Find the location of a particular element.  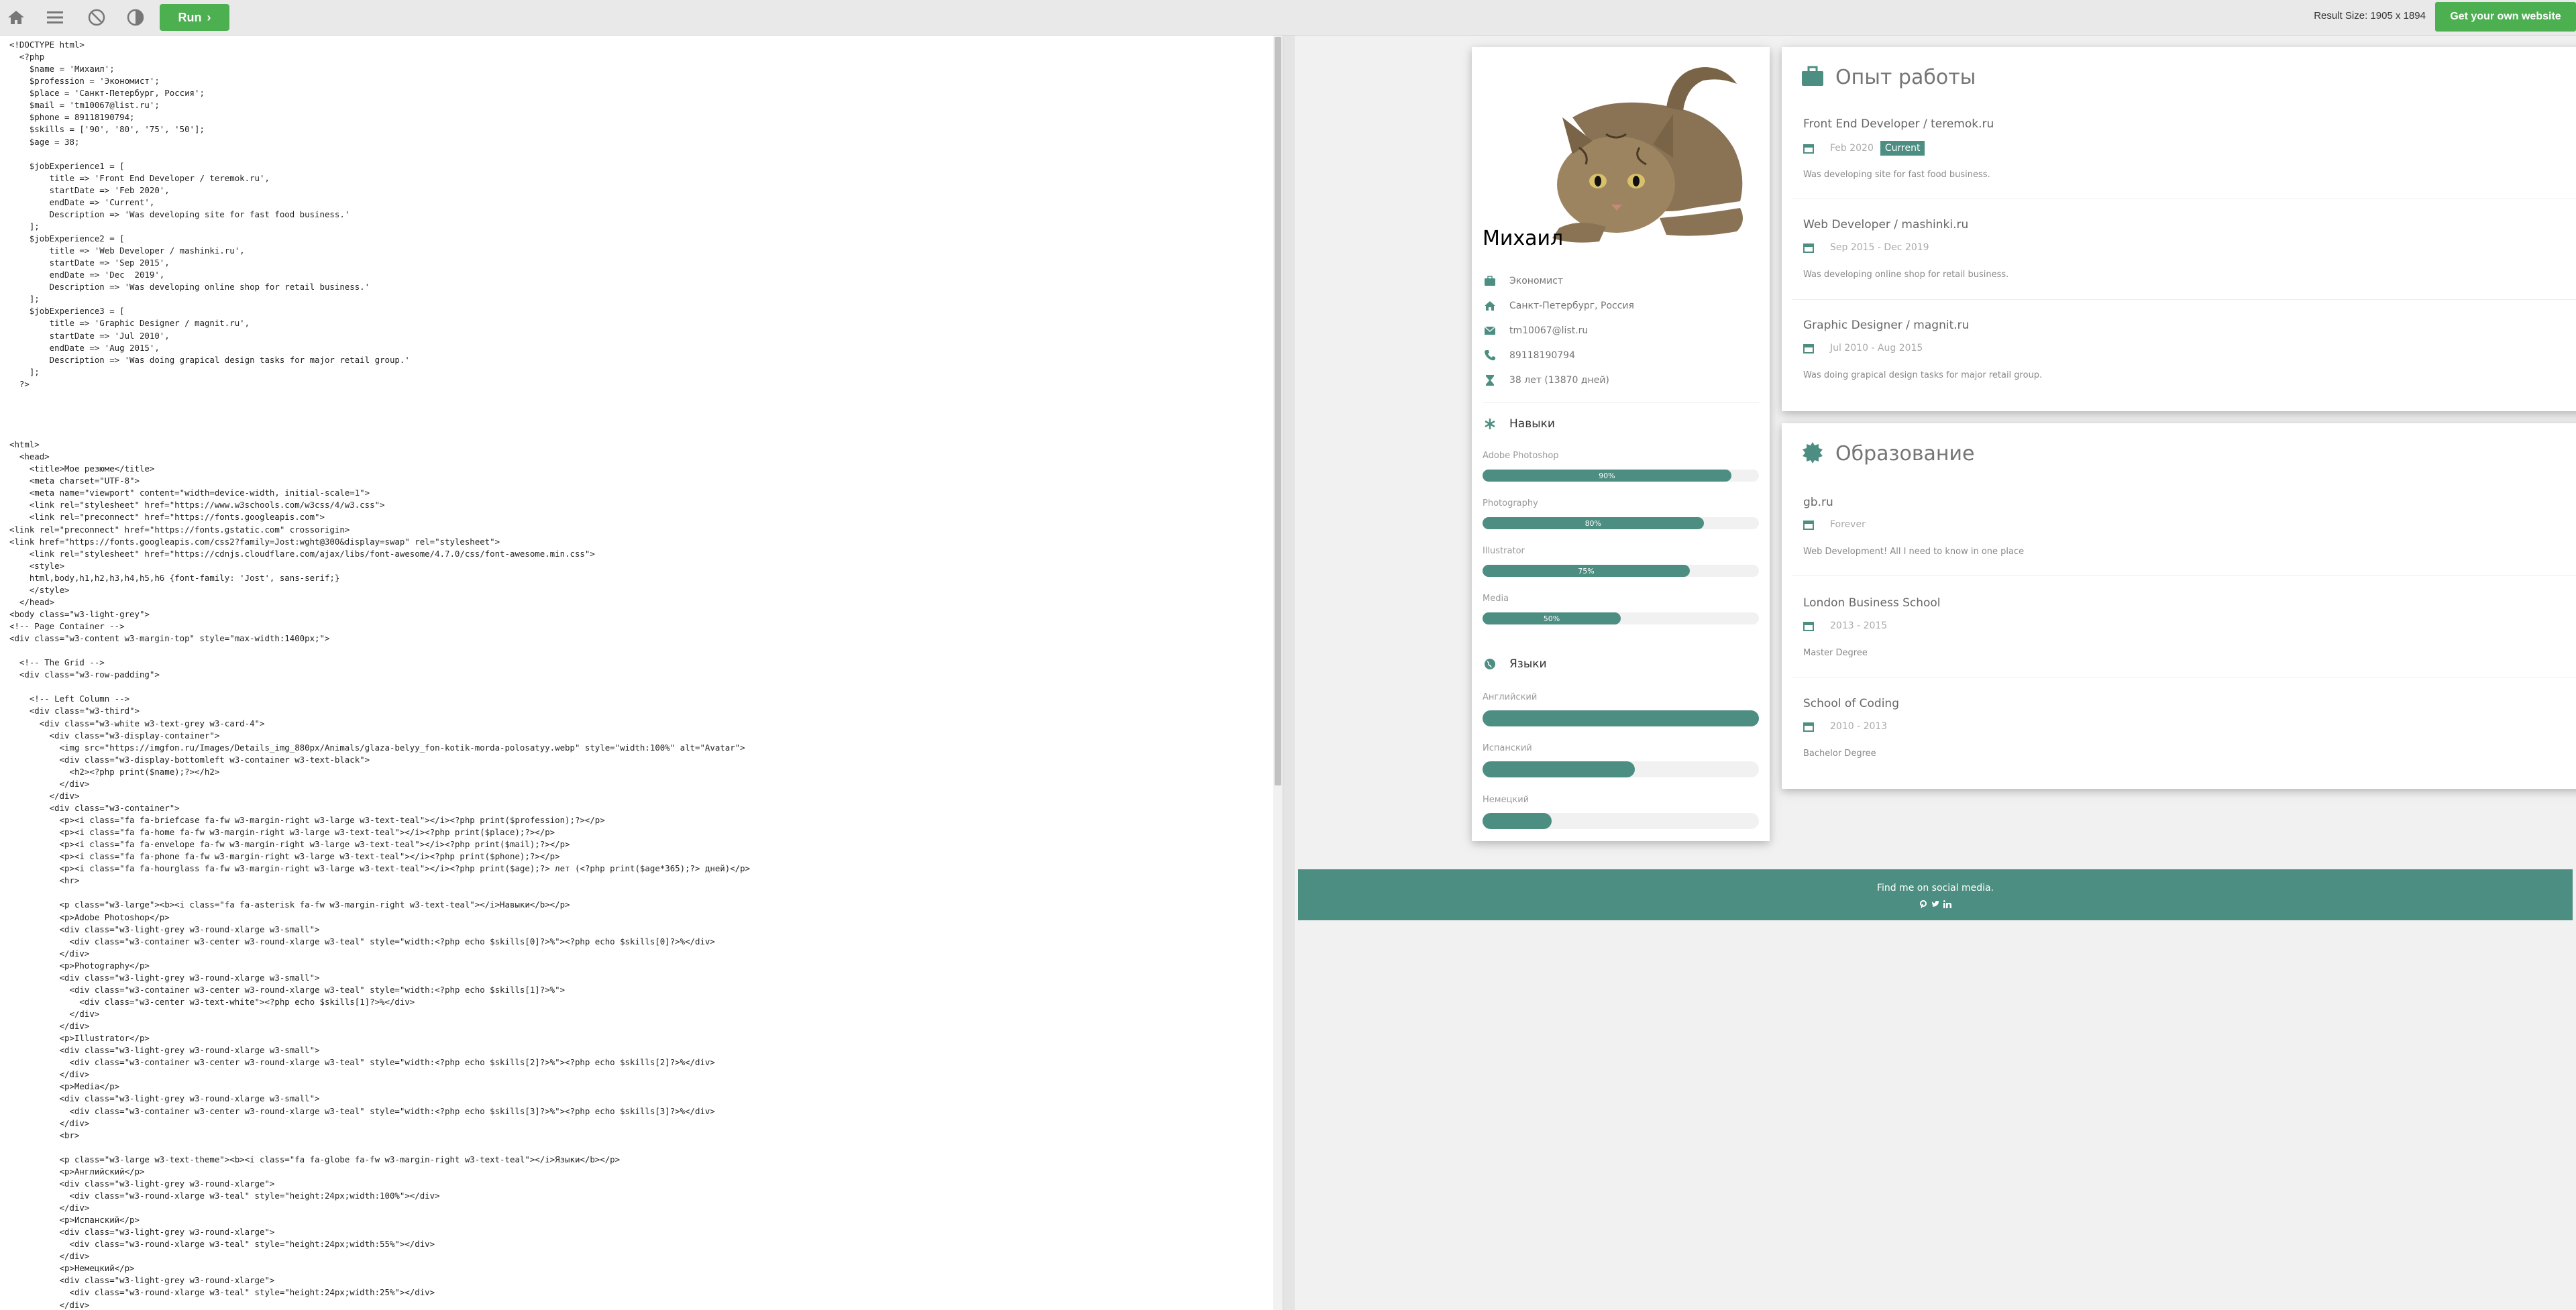

current-badge: Current is located at coordinates (1902, 148).